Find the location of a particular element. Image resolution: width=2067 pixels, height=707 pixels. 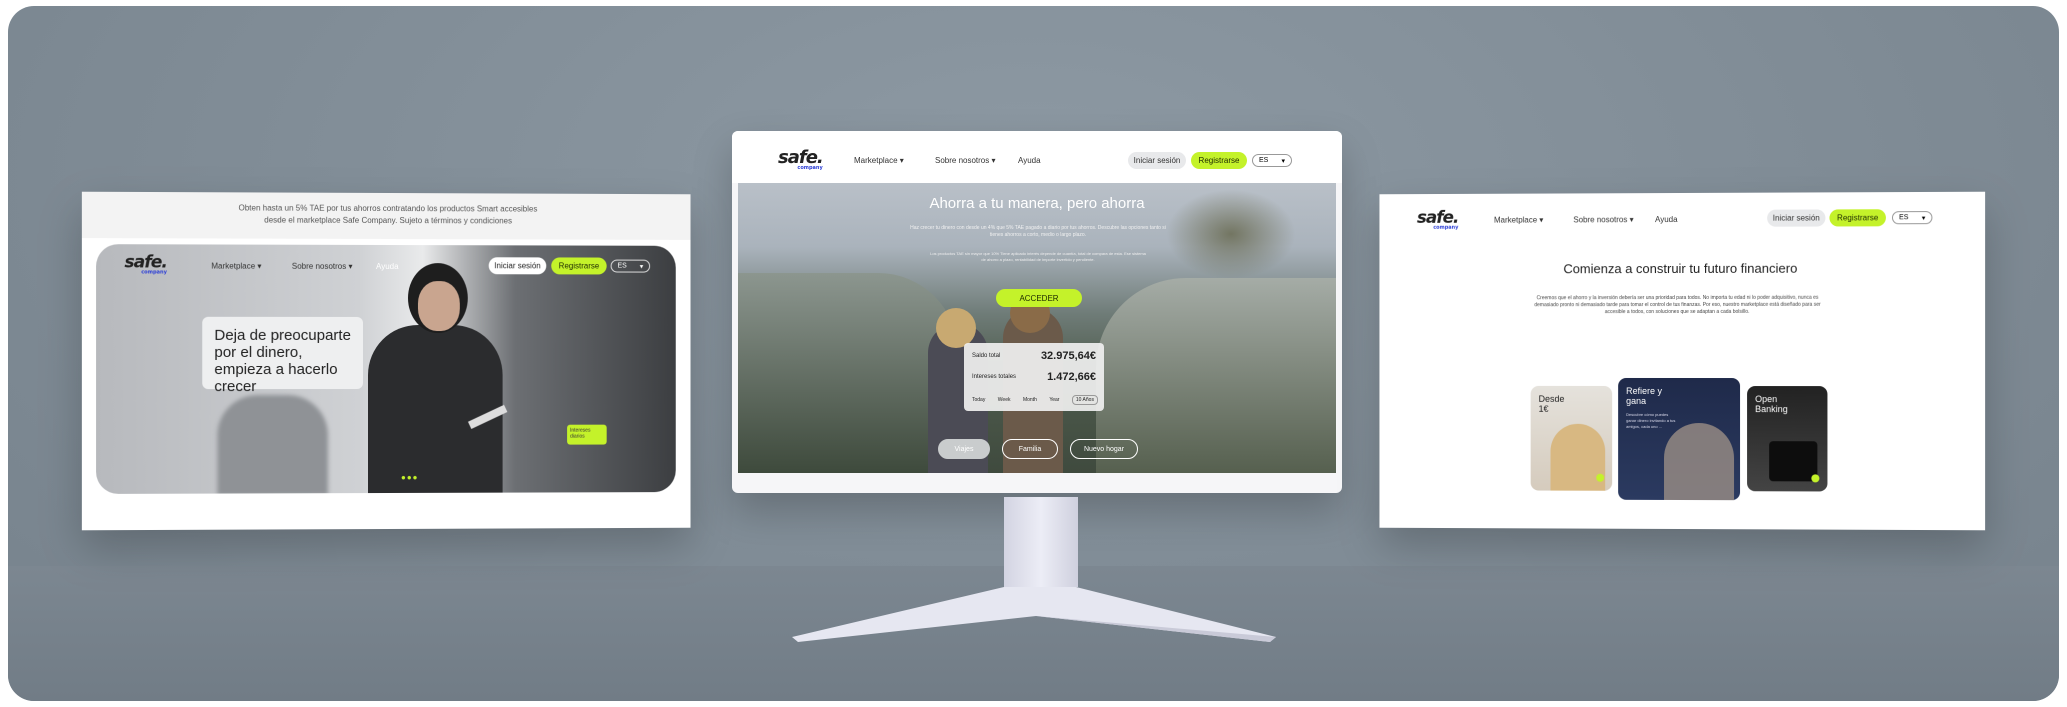

choice-familia: Familia is located at coordinates (1030, 449).